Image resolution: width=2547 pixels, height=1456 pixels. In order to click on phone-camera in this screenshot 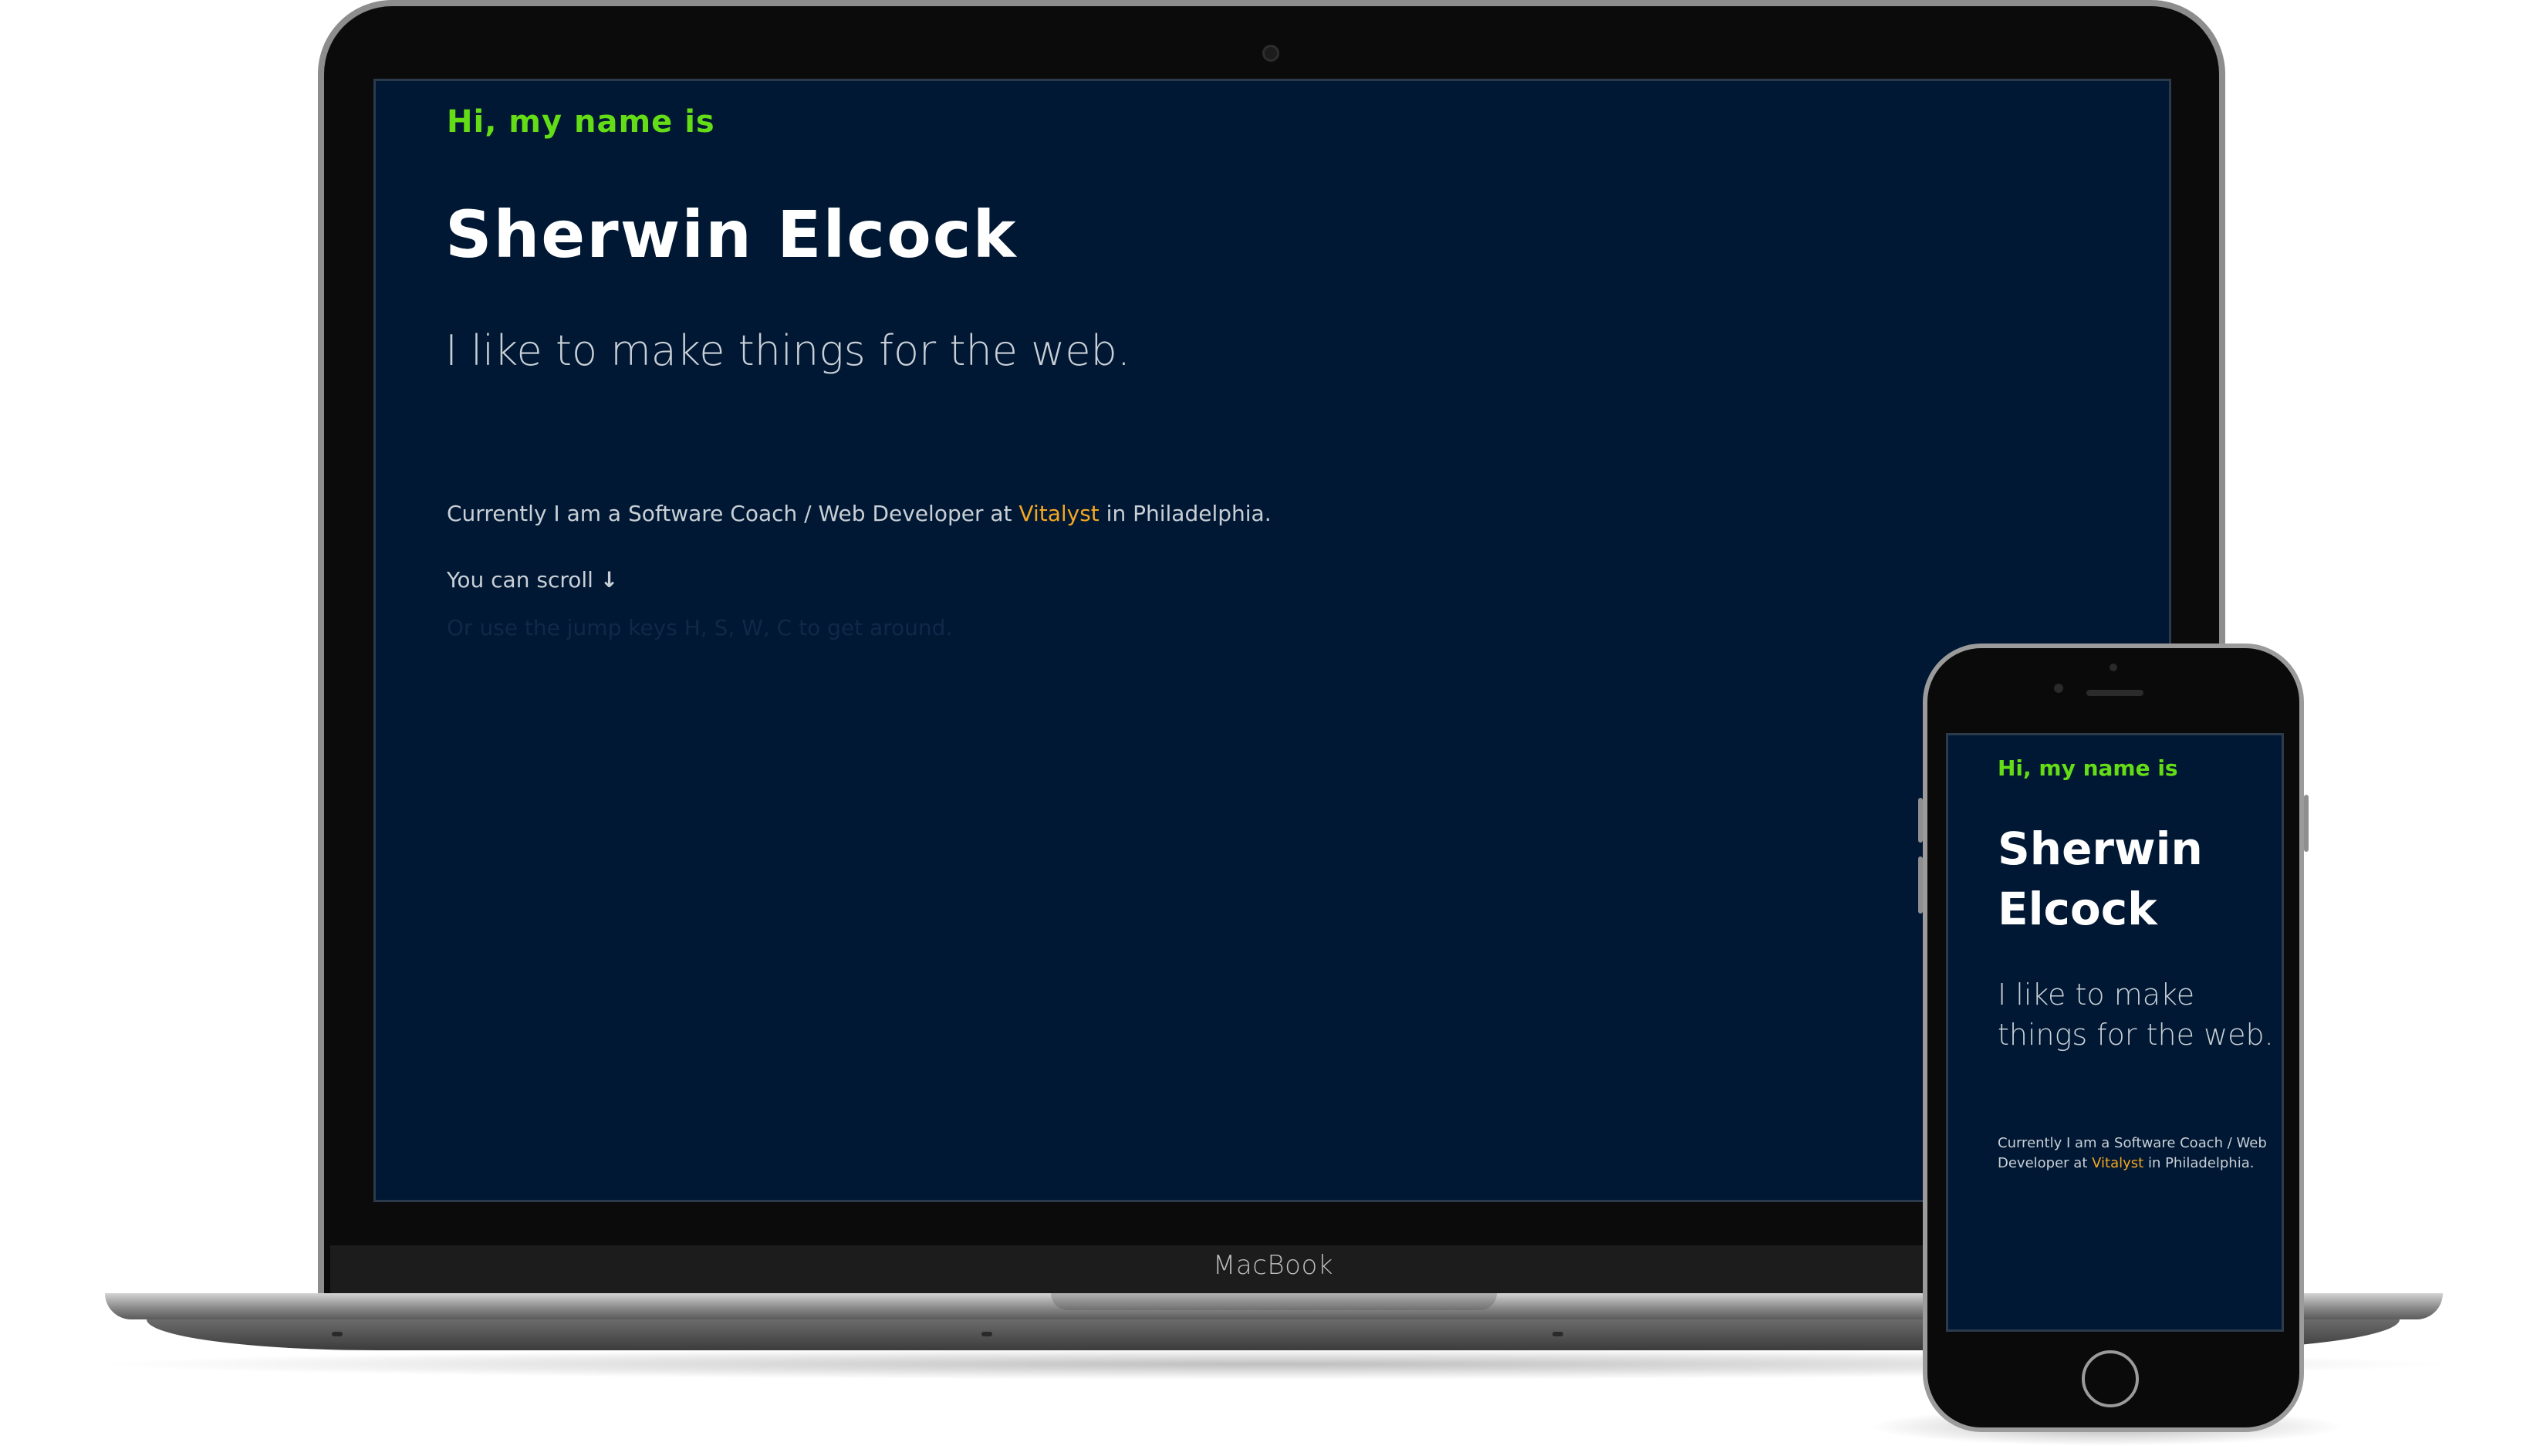, I will do `click(2058, 688)`.